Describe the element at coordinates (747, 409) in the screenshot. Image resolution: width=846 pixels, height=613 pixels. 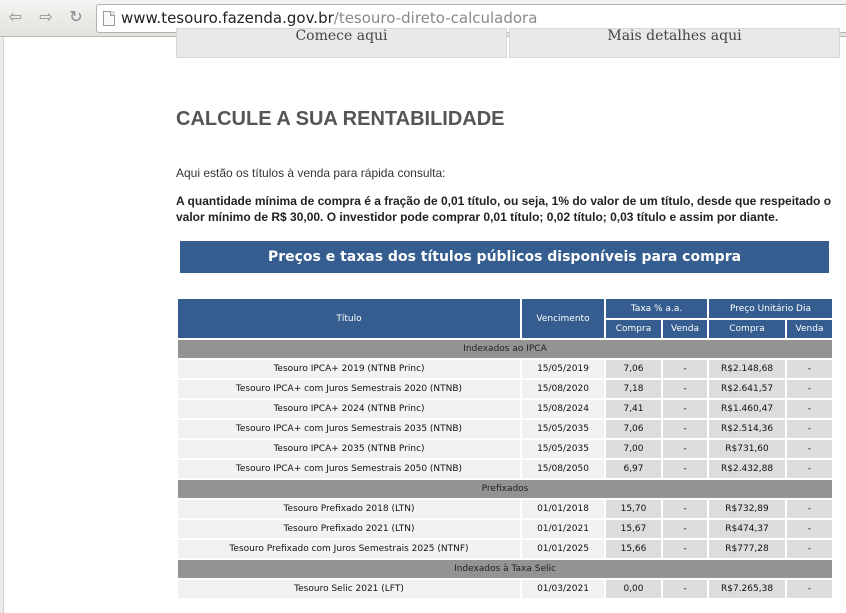
I see `cell-preco-compra: R$1.460,47` at that location.